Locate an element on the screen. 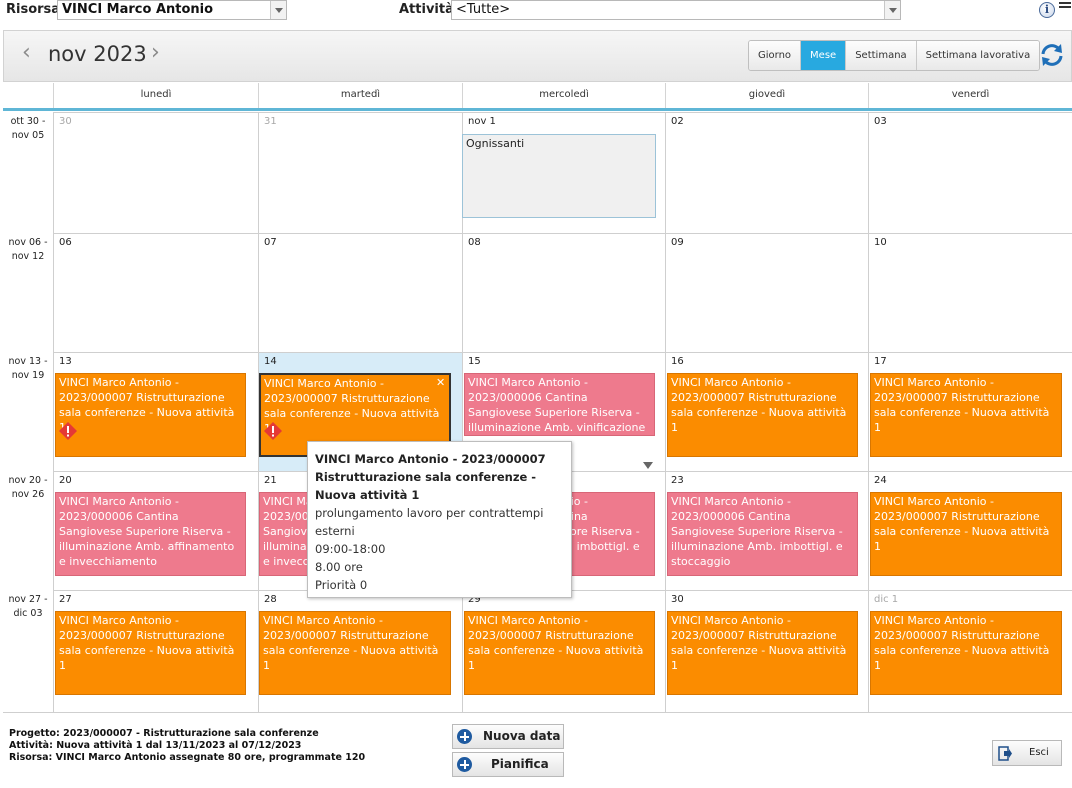 Image resolution: width=1072 pixels, height=788 pixels. plan-label: Pianifica is located at coordinates (520, 764).